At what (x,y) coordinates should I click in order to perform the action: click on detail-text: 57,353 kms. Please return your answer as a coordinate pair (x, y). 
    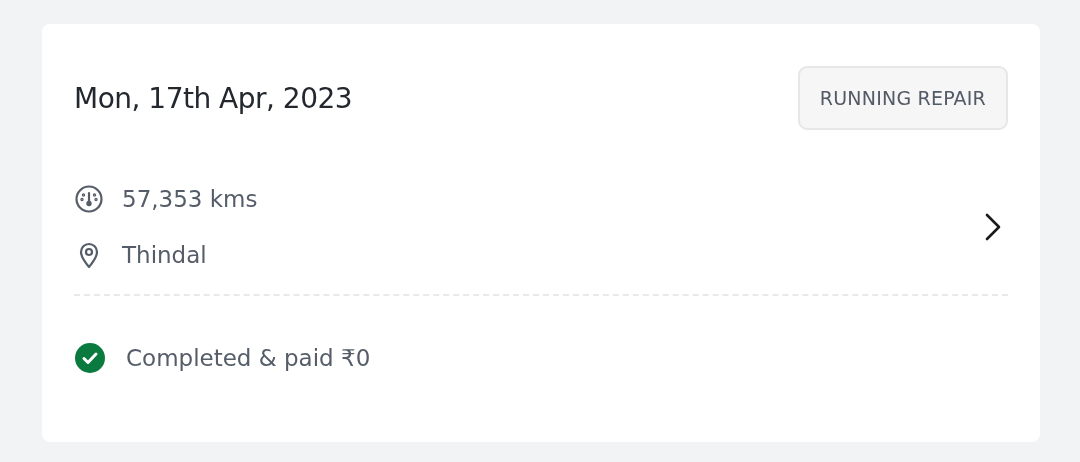
    Looking at the image, I should click on (190, 199).